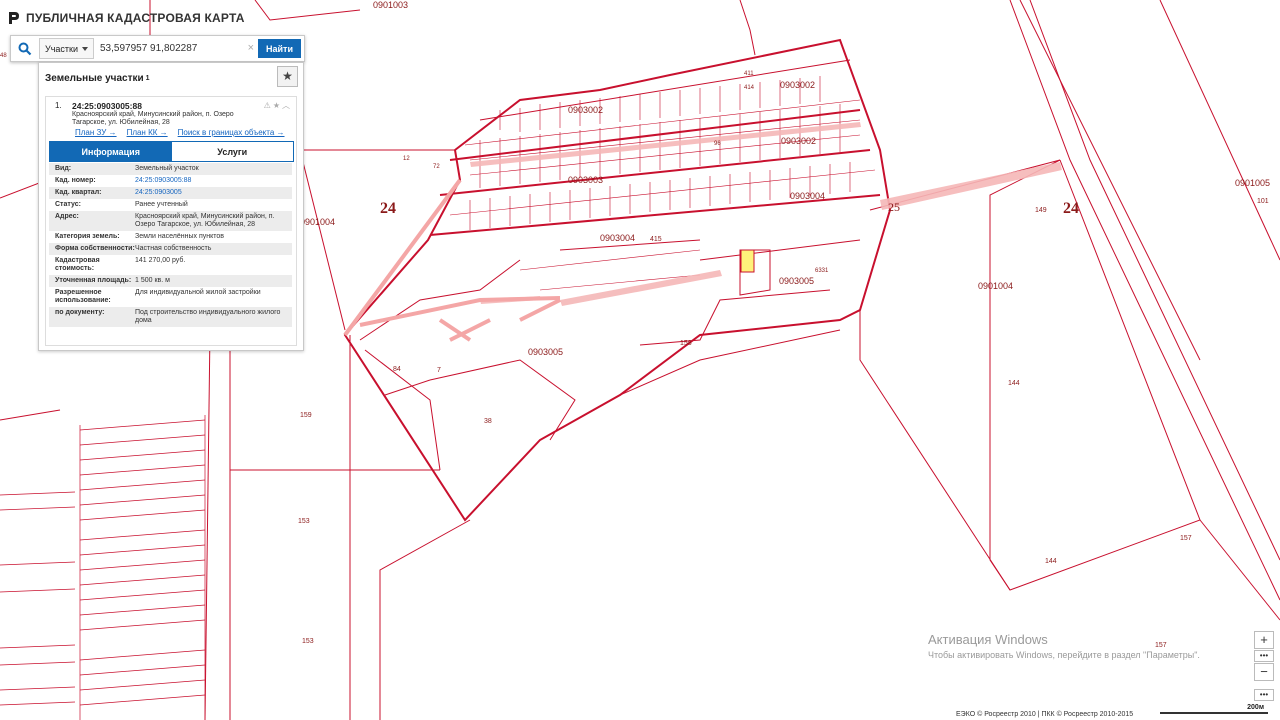  What do you see at coordinates (1263, 201) in the screenshot?
I see `map-label: 101` at bounding box center [1263, 201].